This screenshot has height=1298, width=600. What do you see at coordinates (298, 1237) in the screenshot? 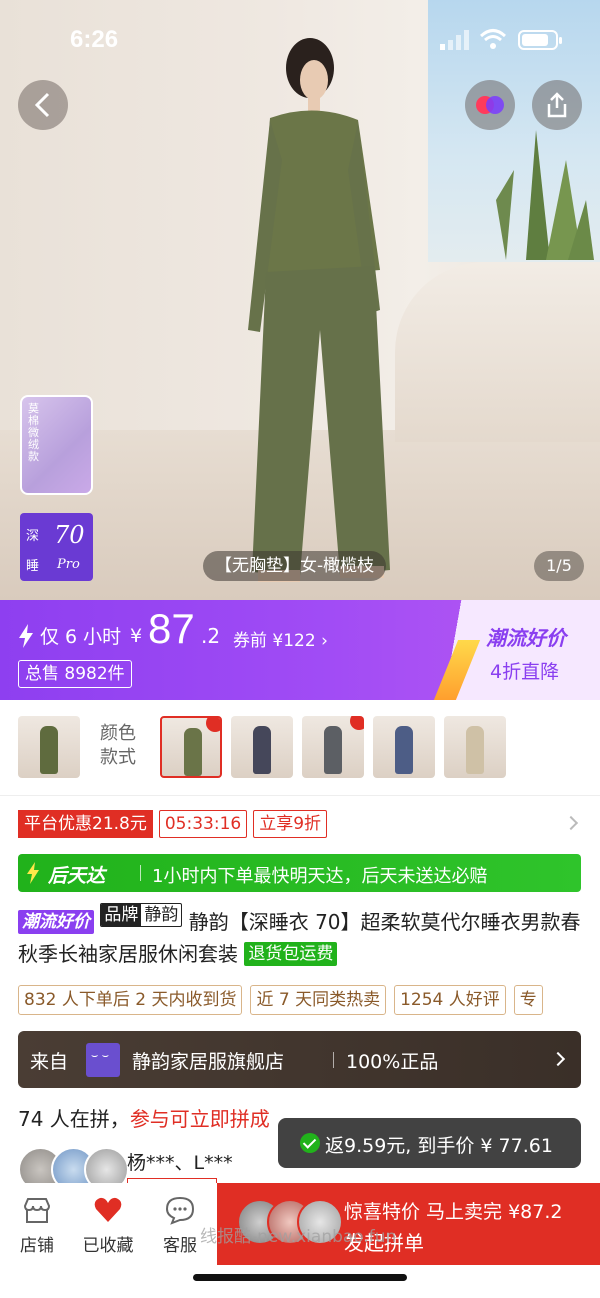
I see `watermark: 线报酷-new.xianbao.fun` at bounding box center [298, 1237].